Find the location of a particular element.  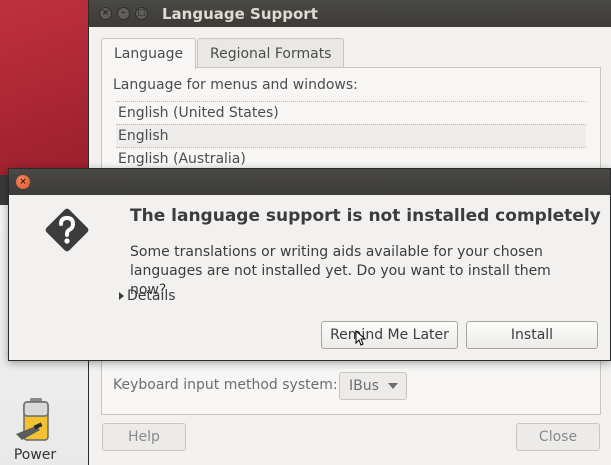

battery-power-icon is located at coordinates (32, 419).